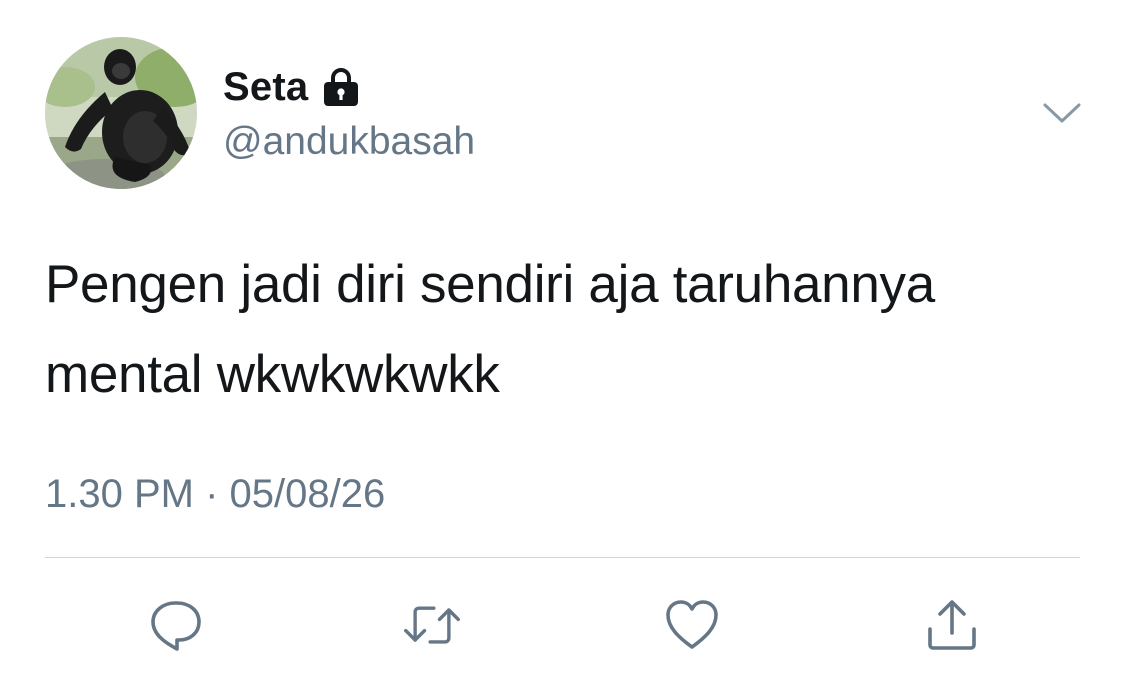 The height and width of the screenshot is (691, 1125). What do you see at coordinates (272, 374) in the screenshot?
I see `tweet-text-line2: mental wkwkwkwkk` at bounding box center [272, 374].